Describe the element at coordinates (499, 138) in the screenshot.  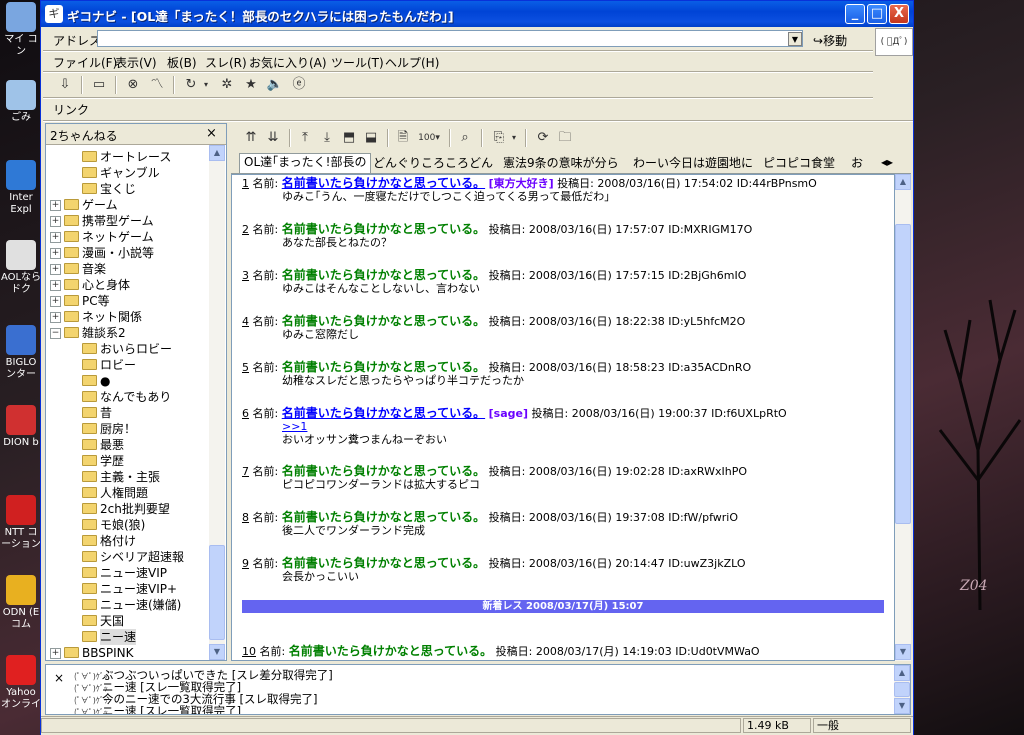
I see `copy-icon: ⎘` at that location.